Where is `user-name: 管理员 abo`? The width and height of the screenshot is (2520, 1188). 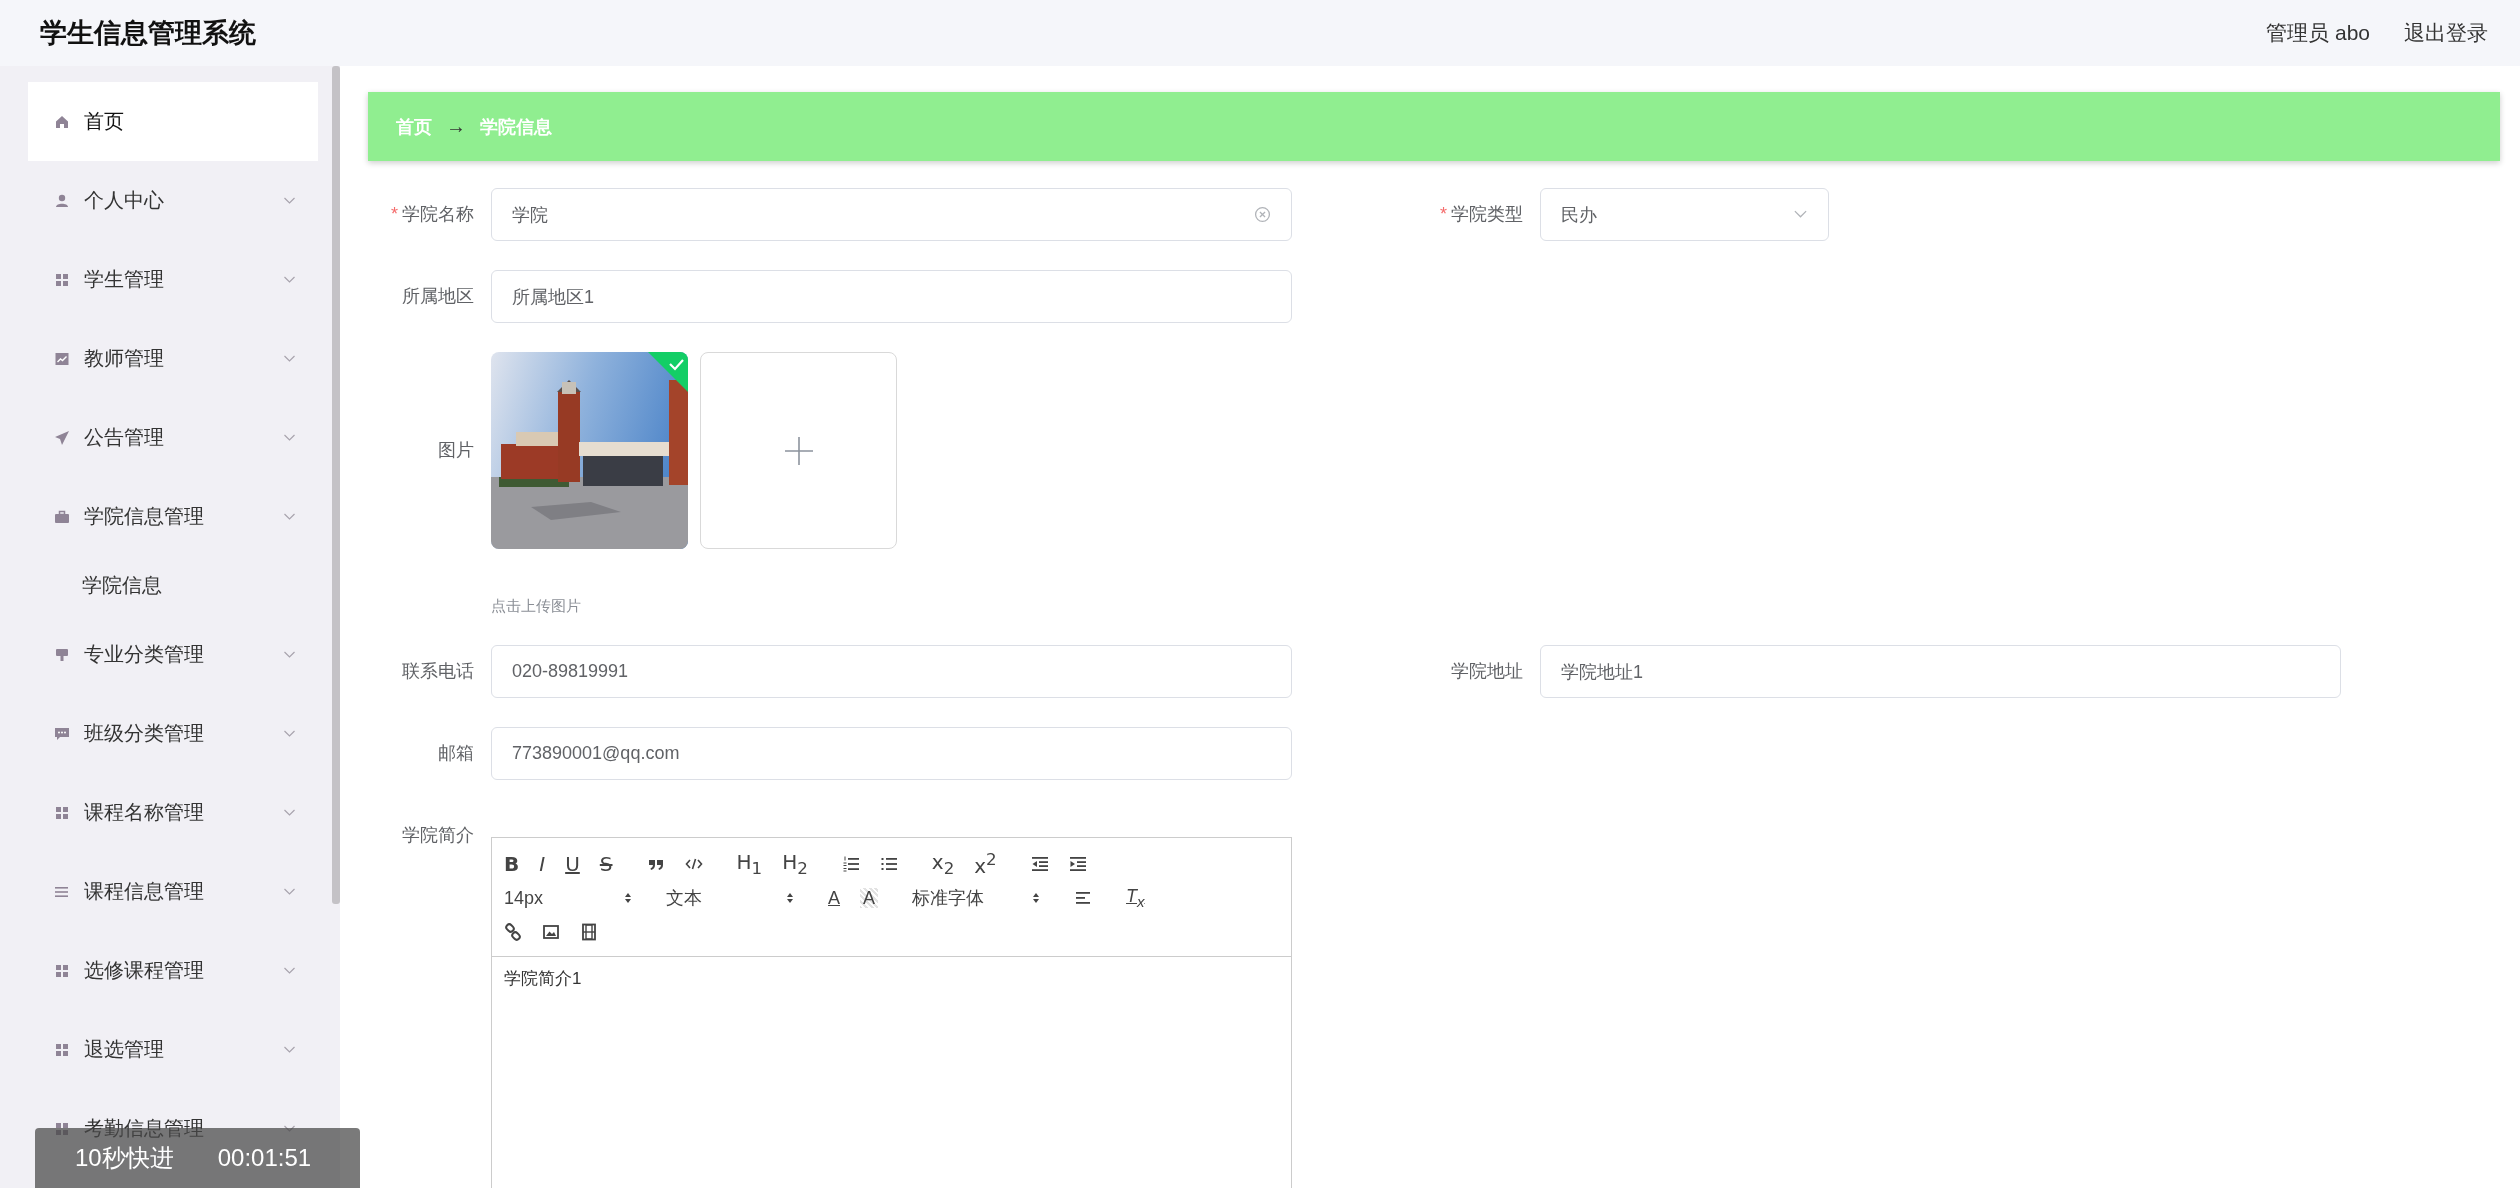 user-name: 管理员 abo is located at coordinates (2318, 33).